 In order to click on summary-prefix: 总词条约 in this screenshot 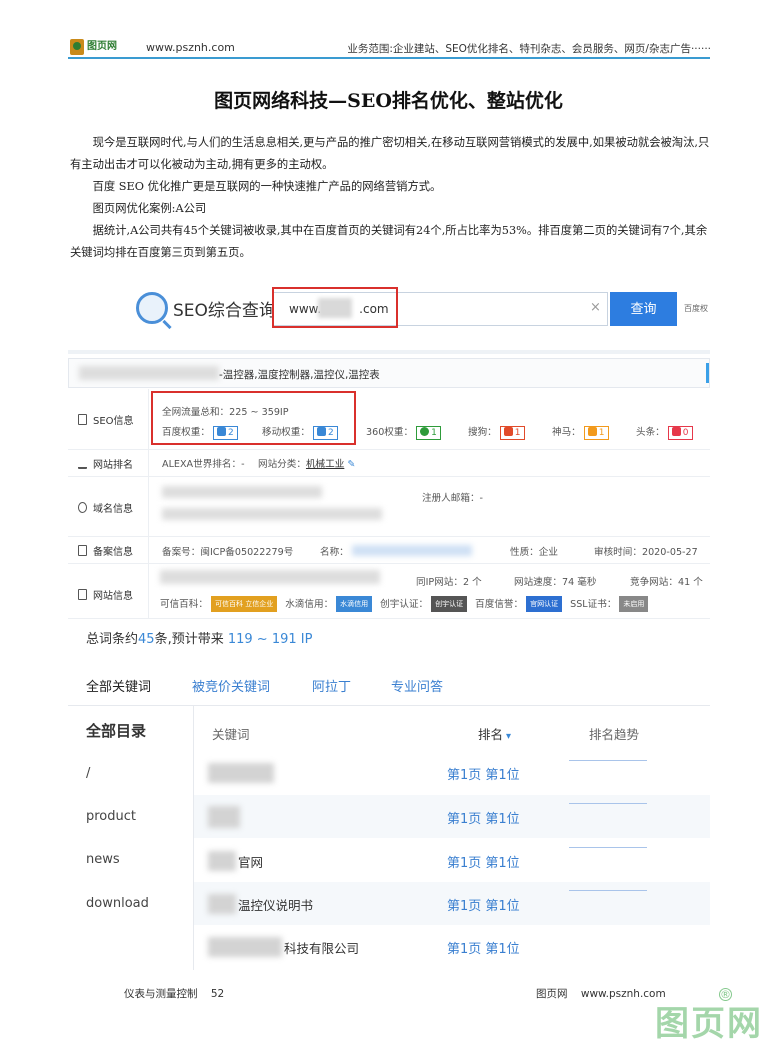, I will do `click(112, 639)`.